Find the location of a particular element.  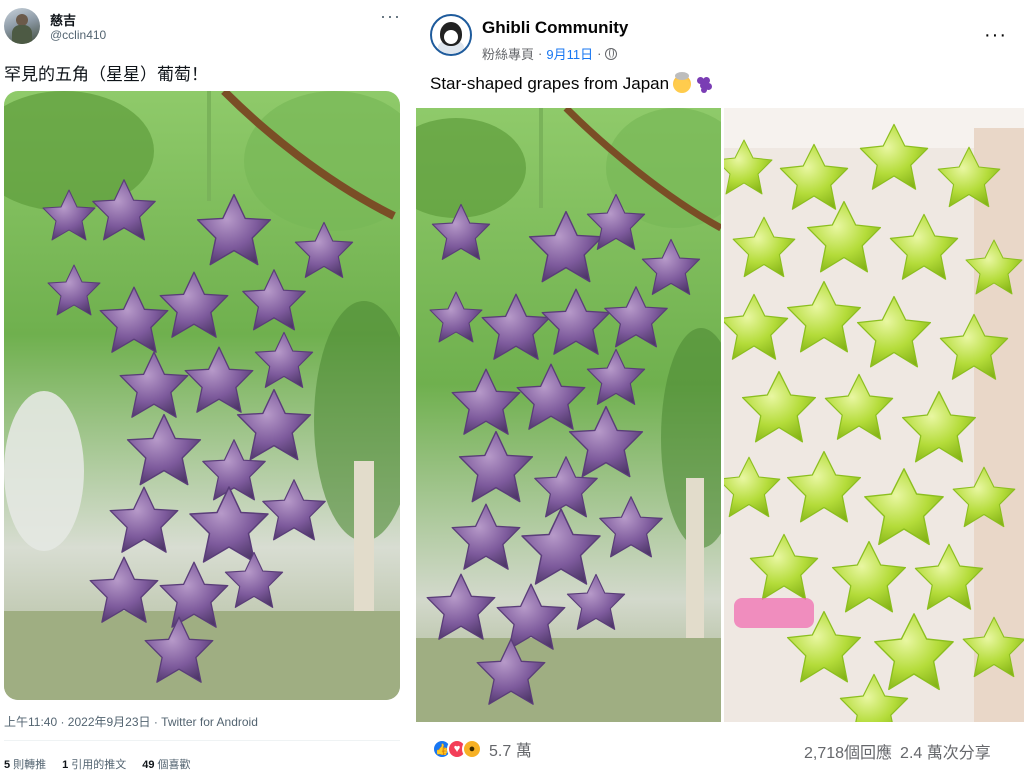

avatar is located at coordinates (22, 26).